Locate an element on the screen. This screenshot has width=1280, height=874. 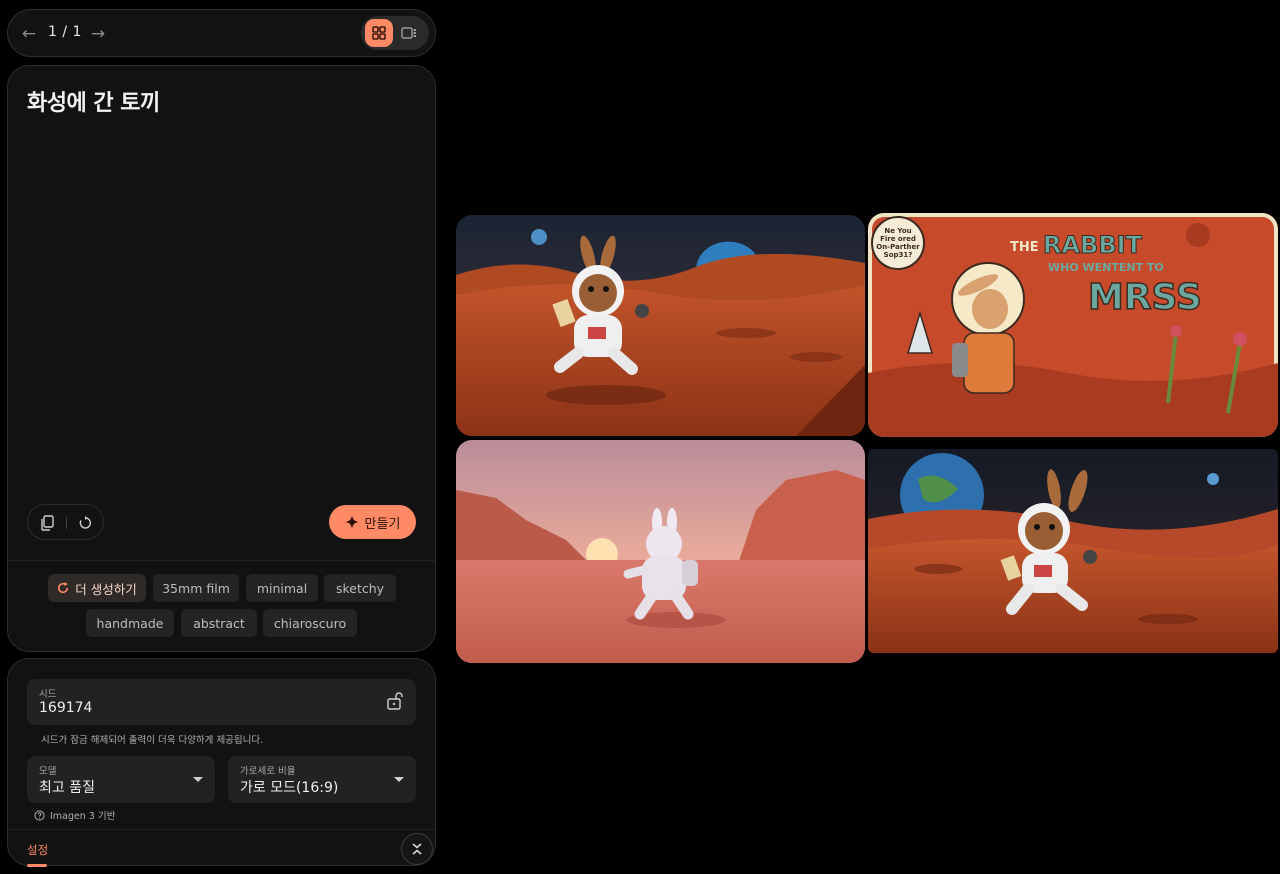
copy-button is located at coordinates (47, 523).